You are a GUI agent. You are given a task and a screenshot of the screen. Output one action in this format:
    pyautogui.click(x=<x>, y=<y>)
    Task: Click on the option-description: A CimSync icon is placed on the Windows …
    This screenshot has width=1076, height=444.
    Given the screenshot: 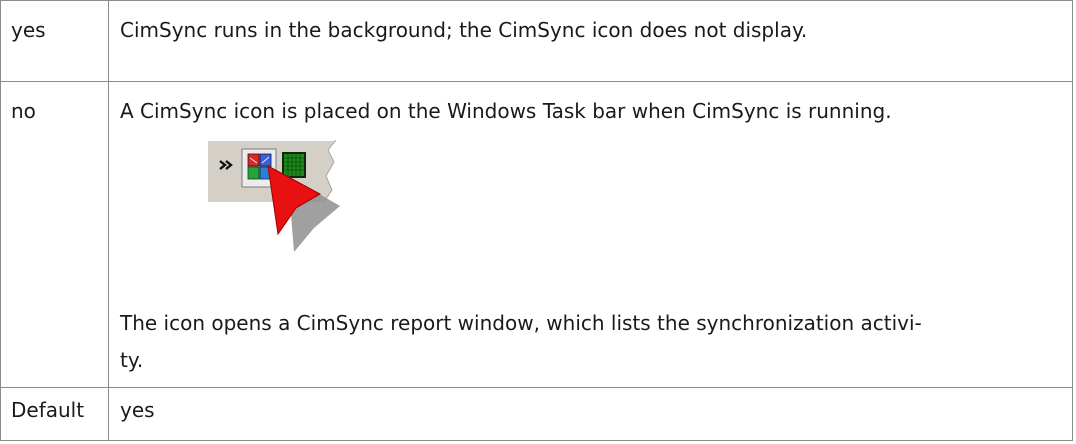 What is the action you would take?
    pyautogui.click(x=506, y=111)
    